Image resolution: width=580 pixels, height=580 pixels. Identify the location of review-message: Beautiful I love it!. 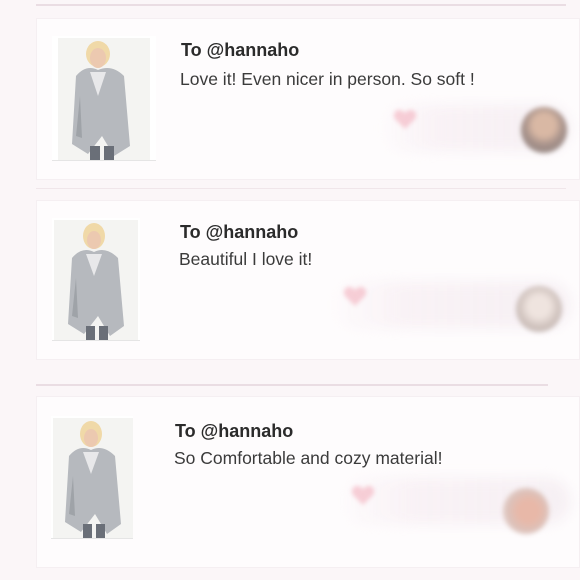
(246, 259).